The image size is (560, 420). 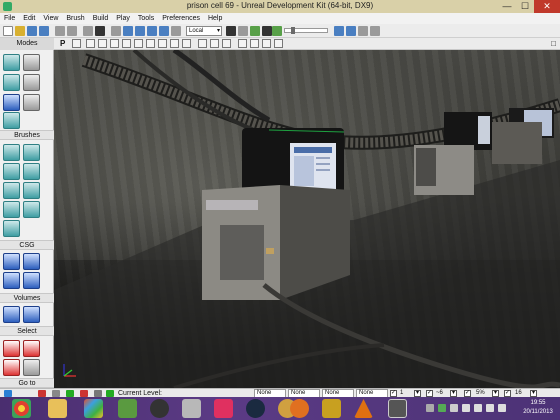 I want to click on build-geometry-icon, so click(x=339, y=31).